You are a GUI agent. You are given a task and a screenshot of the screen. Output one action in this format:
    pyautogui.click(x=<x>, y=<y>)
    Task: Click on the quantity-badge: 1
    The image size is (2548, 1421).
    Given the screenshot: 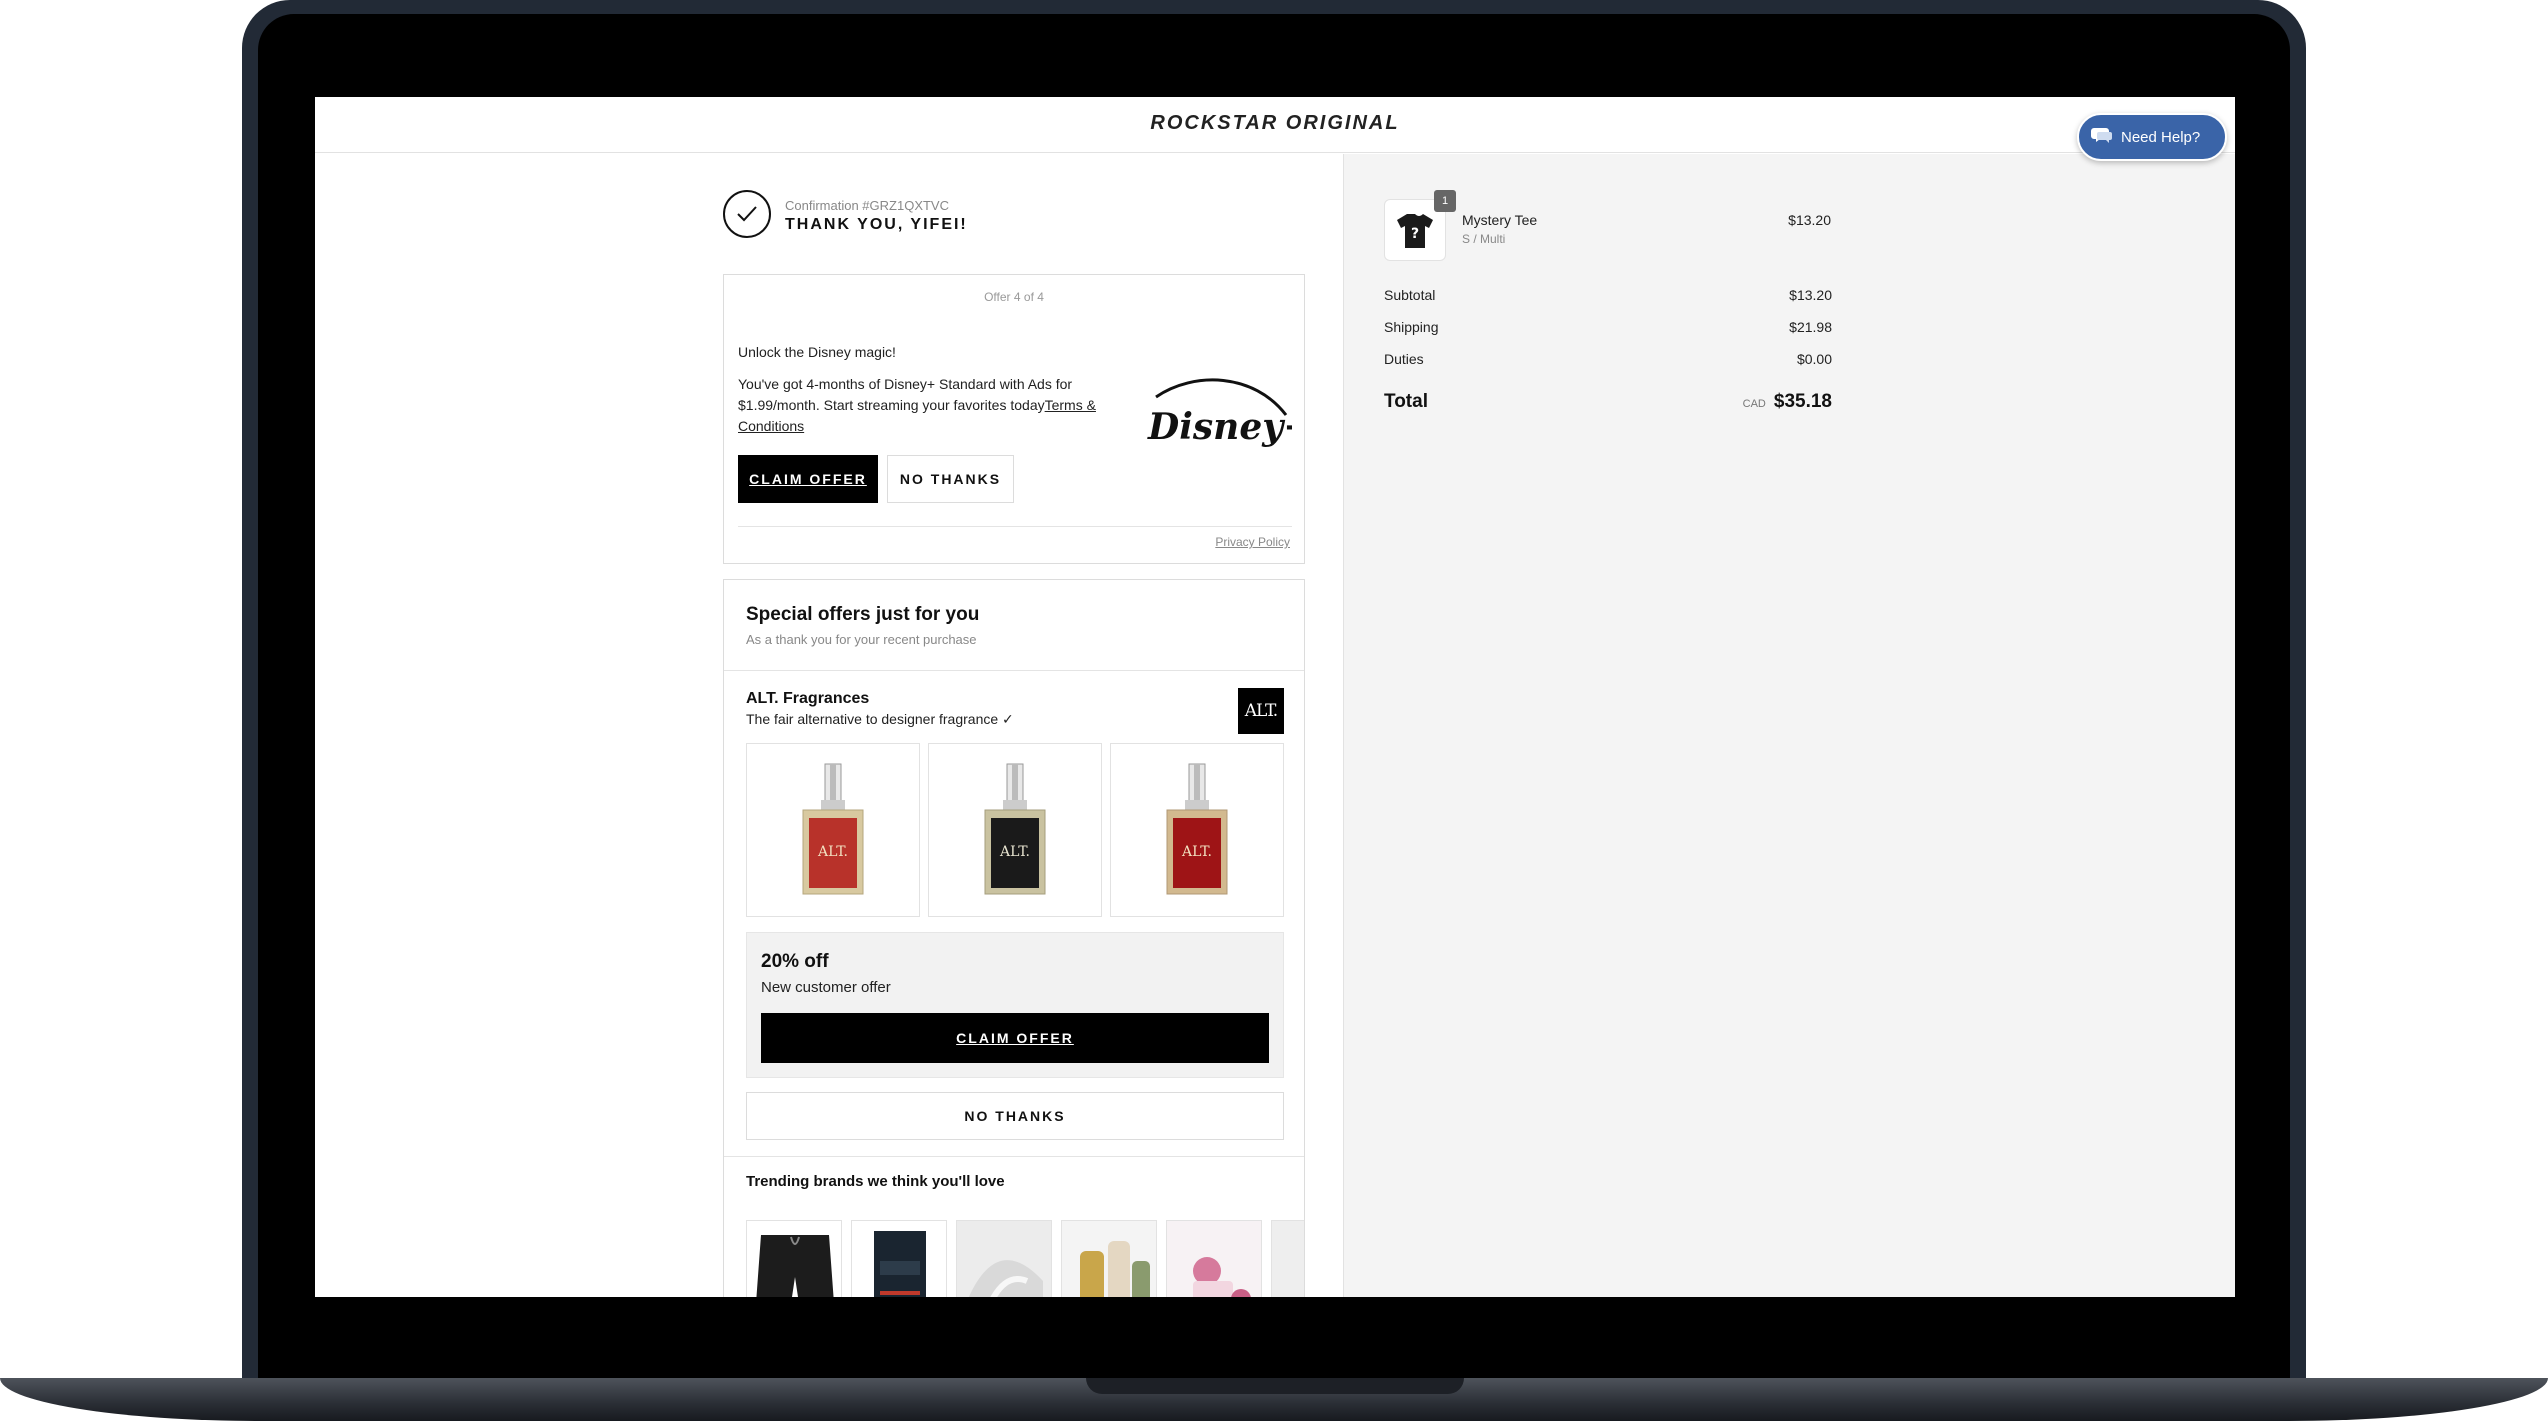 What is the action you would take?
    pyautogui.click(x=1445, y=201)
    